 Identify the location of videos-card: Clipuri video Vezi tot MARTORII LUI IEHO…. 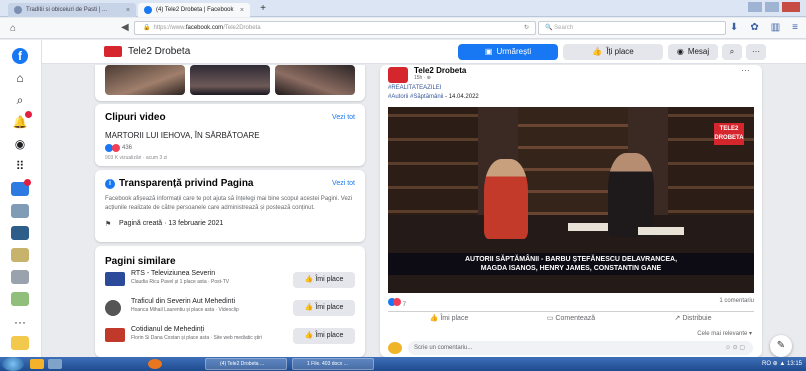
(230, 135).